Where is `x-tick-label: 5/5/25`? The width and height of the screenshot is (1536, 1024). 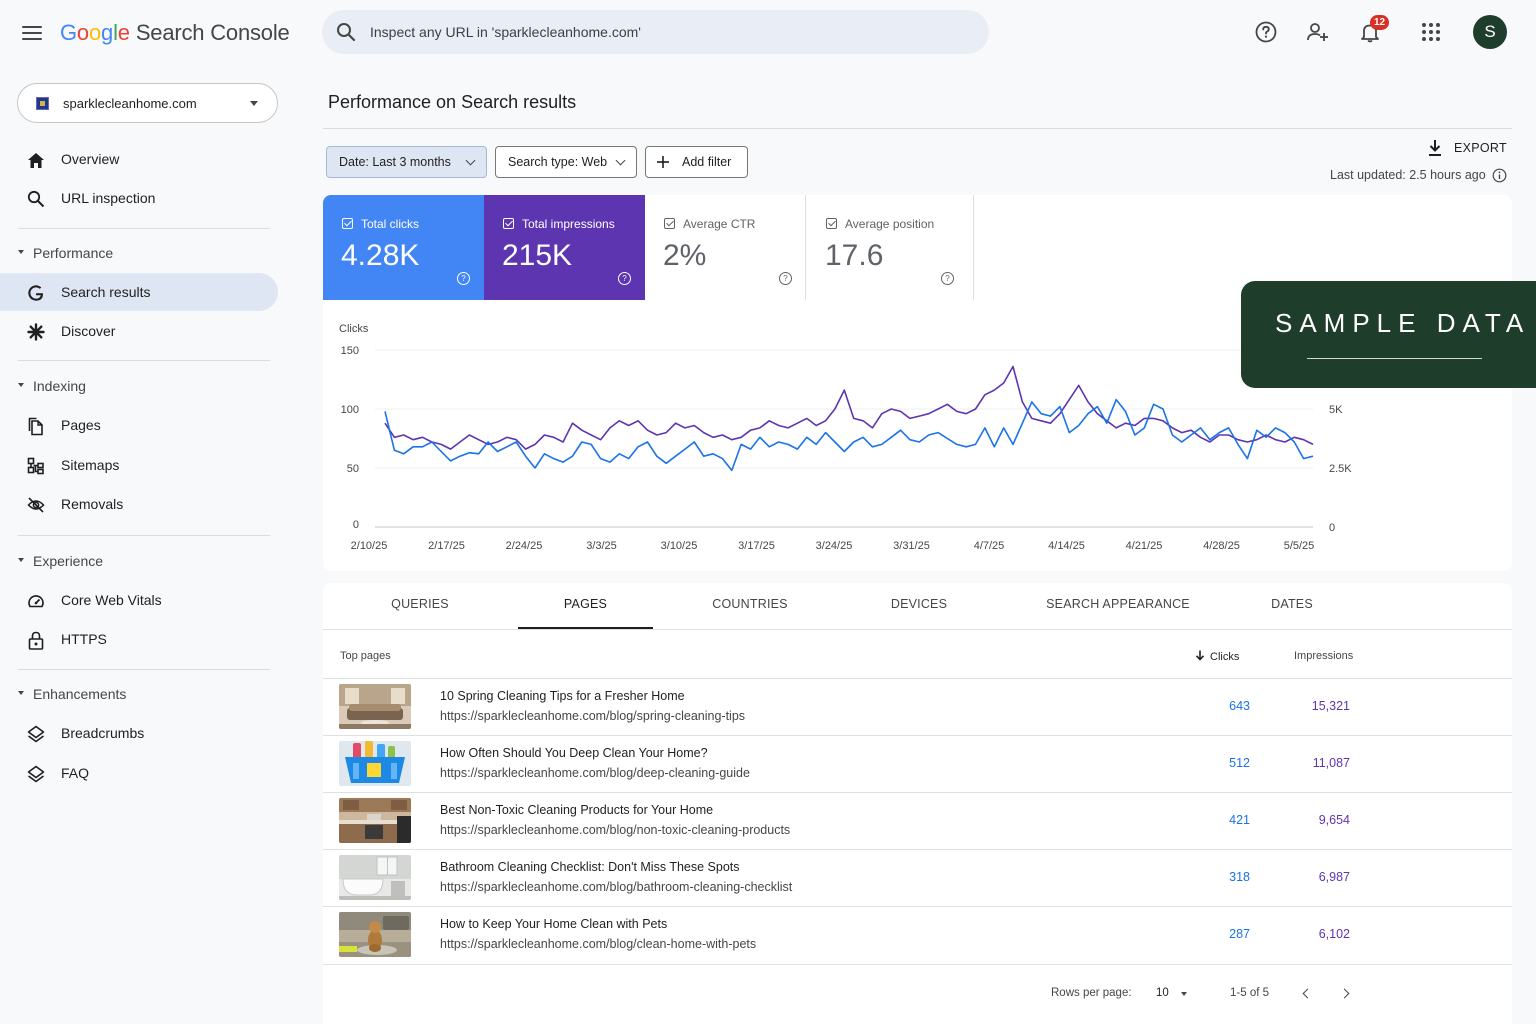 x-tick-label: 5/5/25 is located at coordinates (1299, 546).